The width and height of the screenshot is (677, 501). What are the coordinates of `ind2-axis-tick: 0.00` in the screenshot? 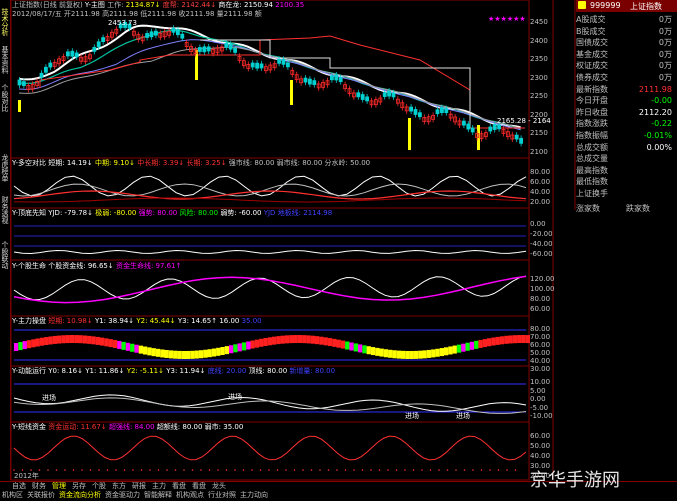 It's located at (538, 224).